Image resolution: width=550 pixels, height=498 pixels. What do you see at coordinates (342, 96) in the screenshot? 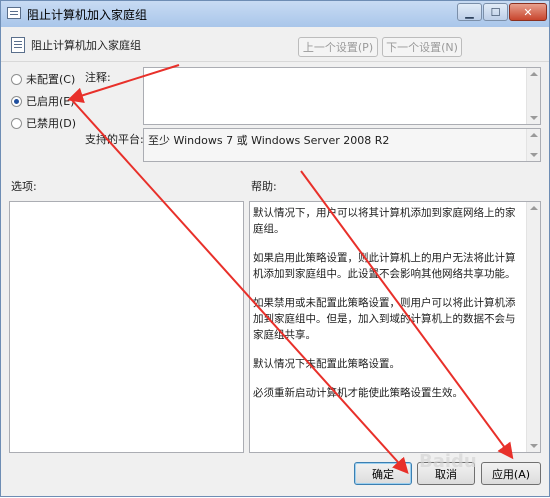
I see `comment-textbox` at bounding box center [342, 96].